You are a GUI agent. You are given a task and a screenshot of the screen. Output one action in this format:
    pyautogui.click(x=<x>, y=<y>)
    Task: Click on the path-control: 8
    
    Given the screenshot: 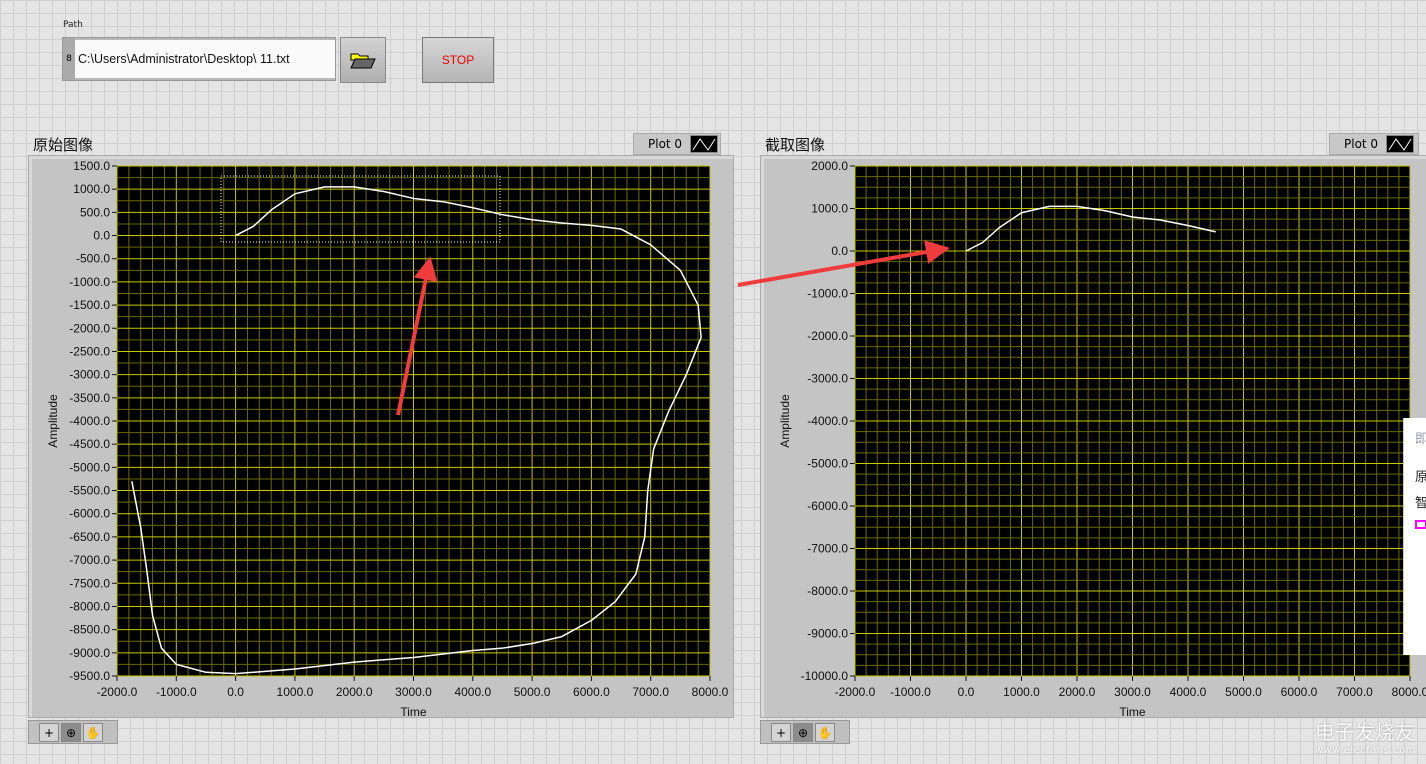 What is the action you would take?
    pyautogui.click(x=199, y=59)
    